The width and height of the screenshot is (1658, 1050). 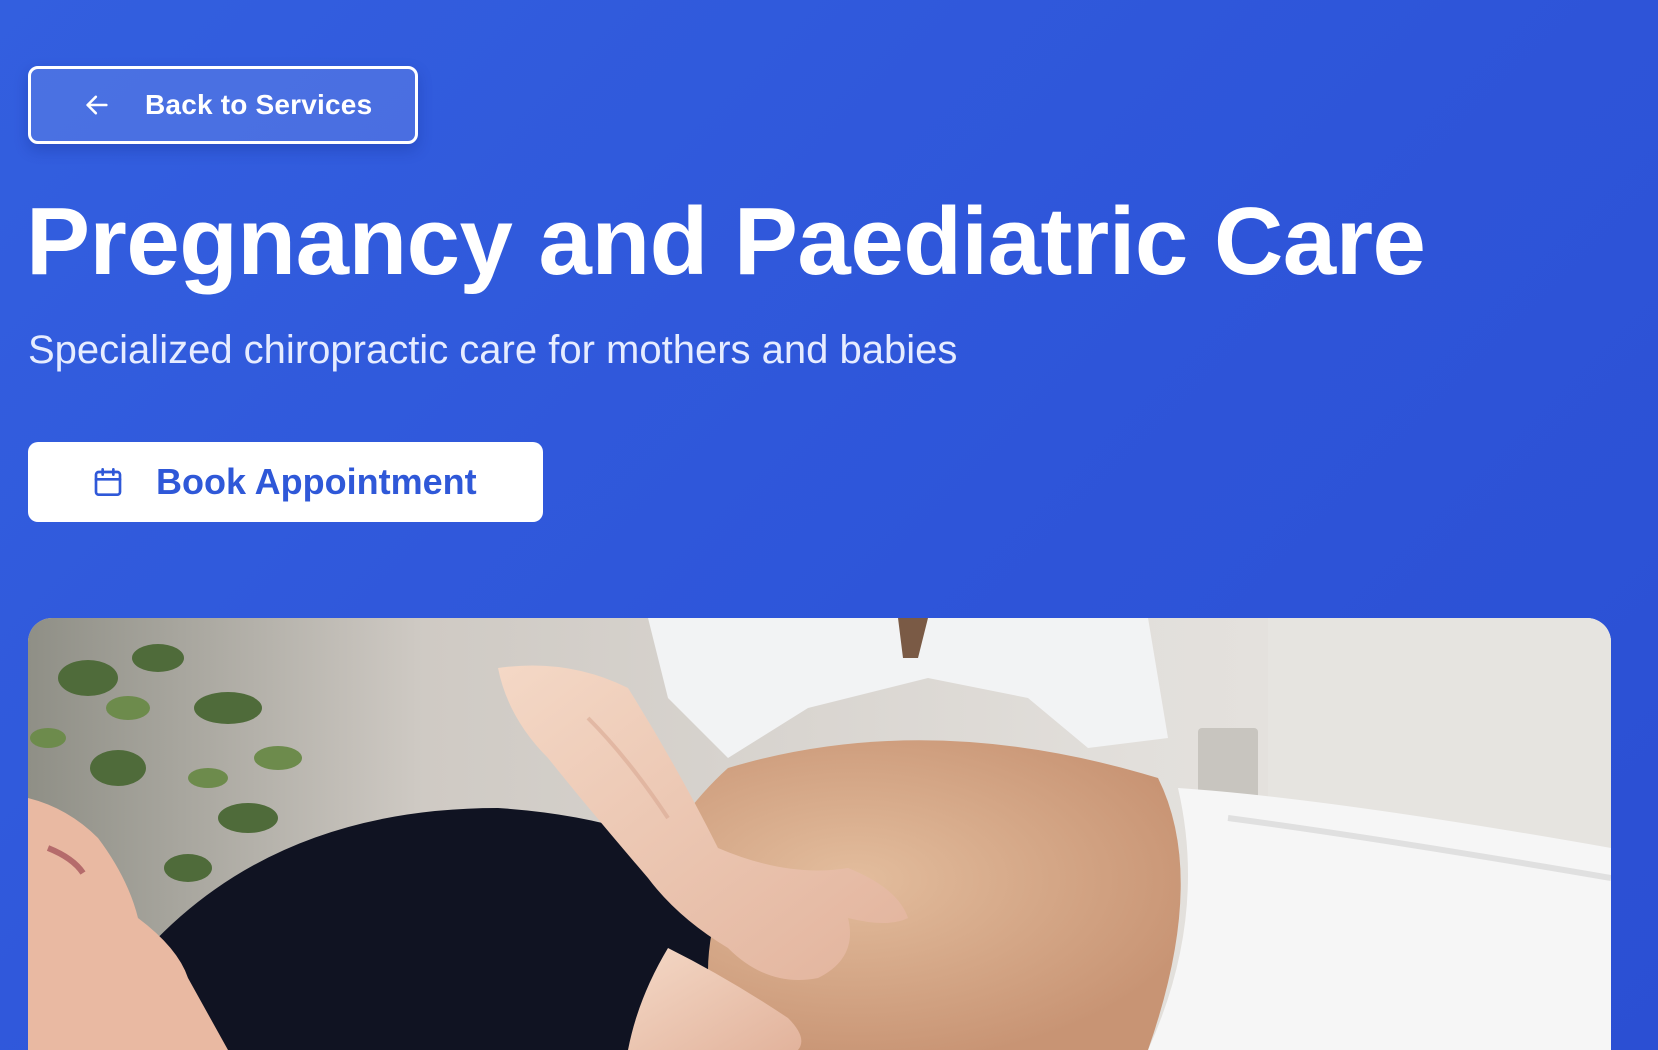 I want to click on book-appointment-button: Book Appointment, so click(x=285, y=482).